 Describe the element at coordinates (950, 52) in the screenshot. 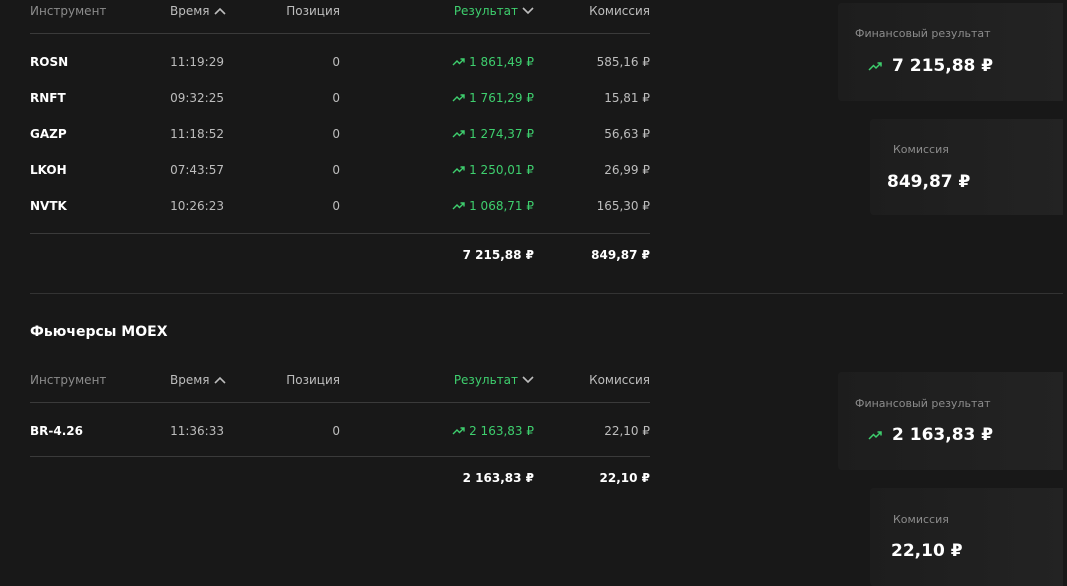

I see `result-card: Финансовый результат 7 215,88 ₽` at that location.